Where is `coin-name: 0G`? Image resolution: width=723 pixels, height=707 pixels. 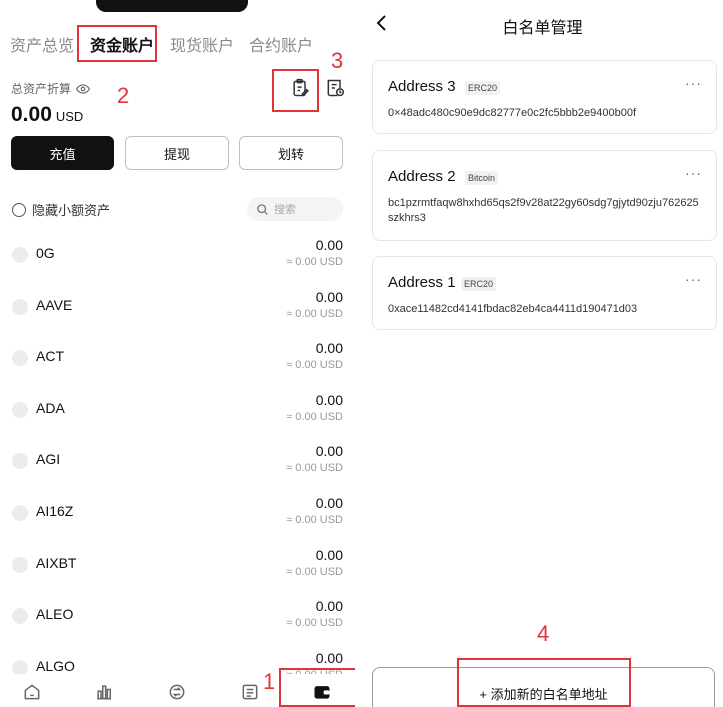
coin-name: 0G is located at coordinates (45, 253).